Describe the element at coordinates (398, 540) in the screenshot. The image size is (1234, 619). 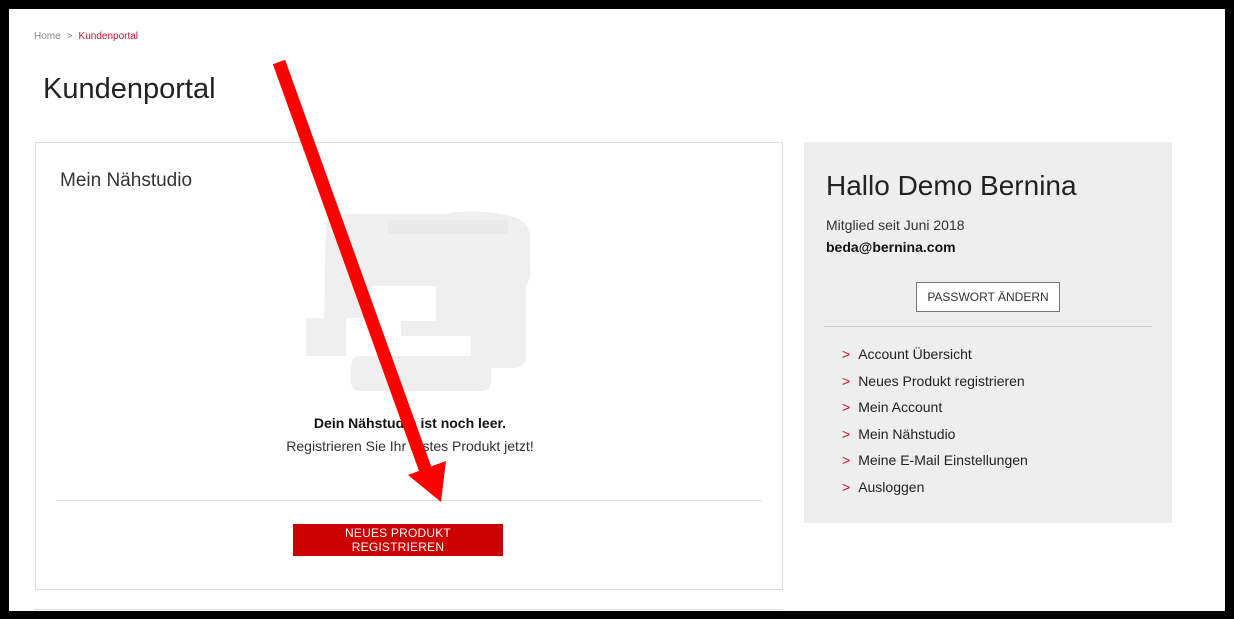
I see `register-product-button: NEUES PRODUKT REGISTRIEREN` at that location.